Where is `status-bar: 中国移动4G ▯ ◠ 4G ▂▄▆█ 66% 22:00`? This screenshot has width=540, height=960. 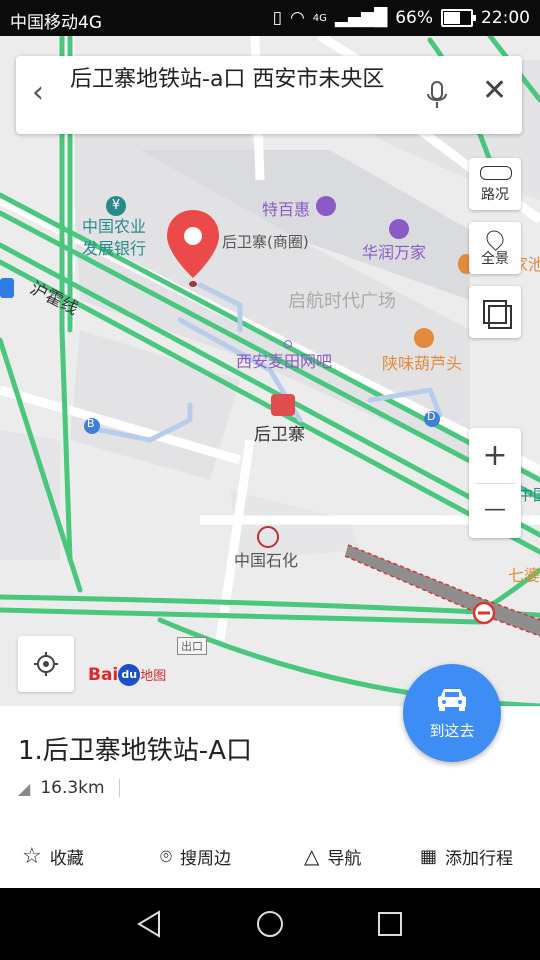 status-bar: 中国移动4G ▯ ◠ 4G ▂▄▆█ 66% 22:00 is located at coordinates (270, 18).